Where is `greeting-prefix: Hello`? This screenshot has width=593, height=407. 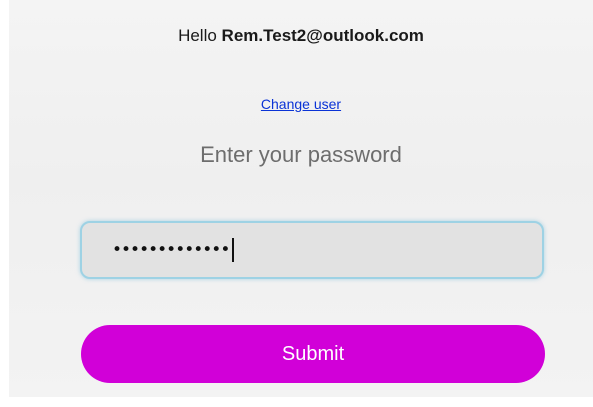 greeting-prefix: Hello is located at coordinates (200, 35).